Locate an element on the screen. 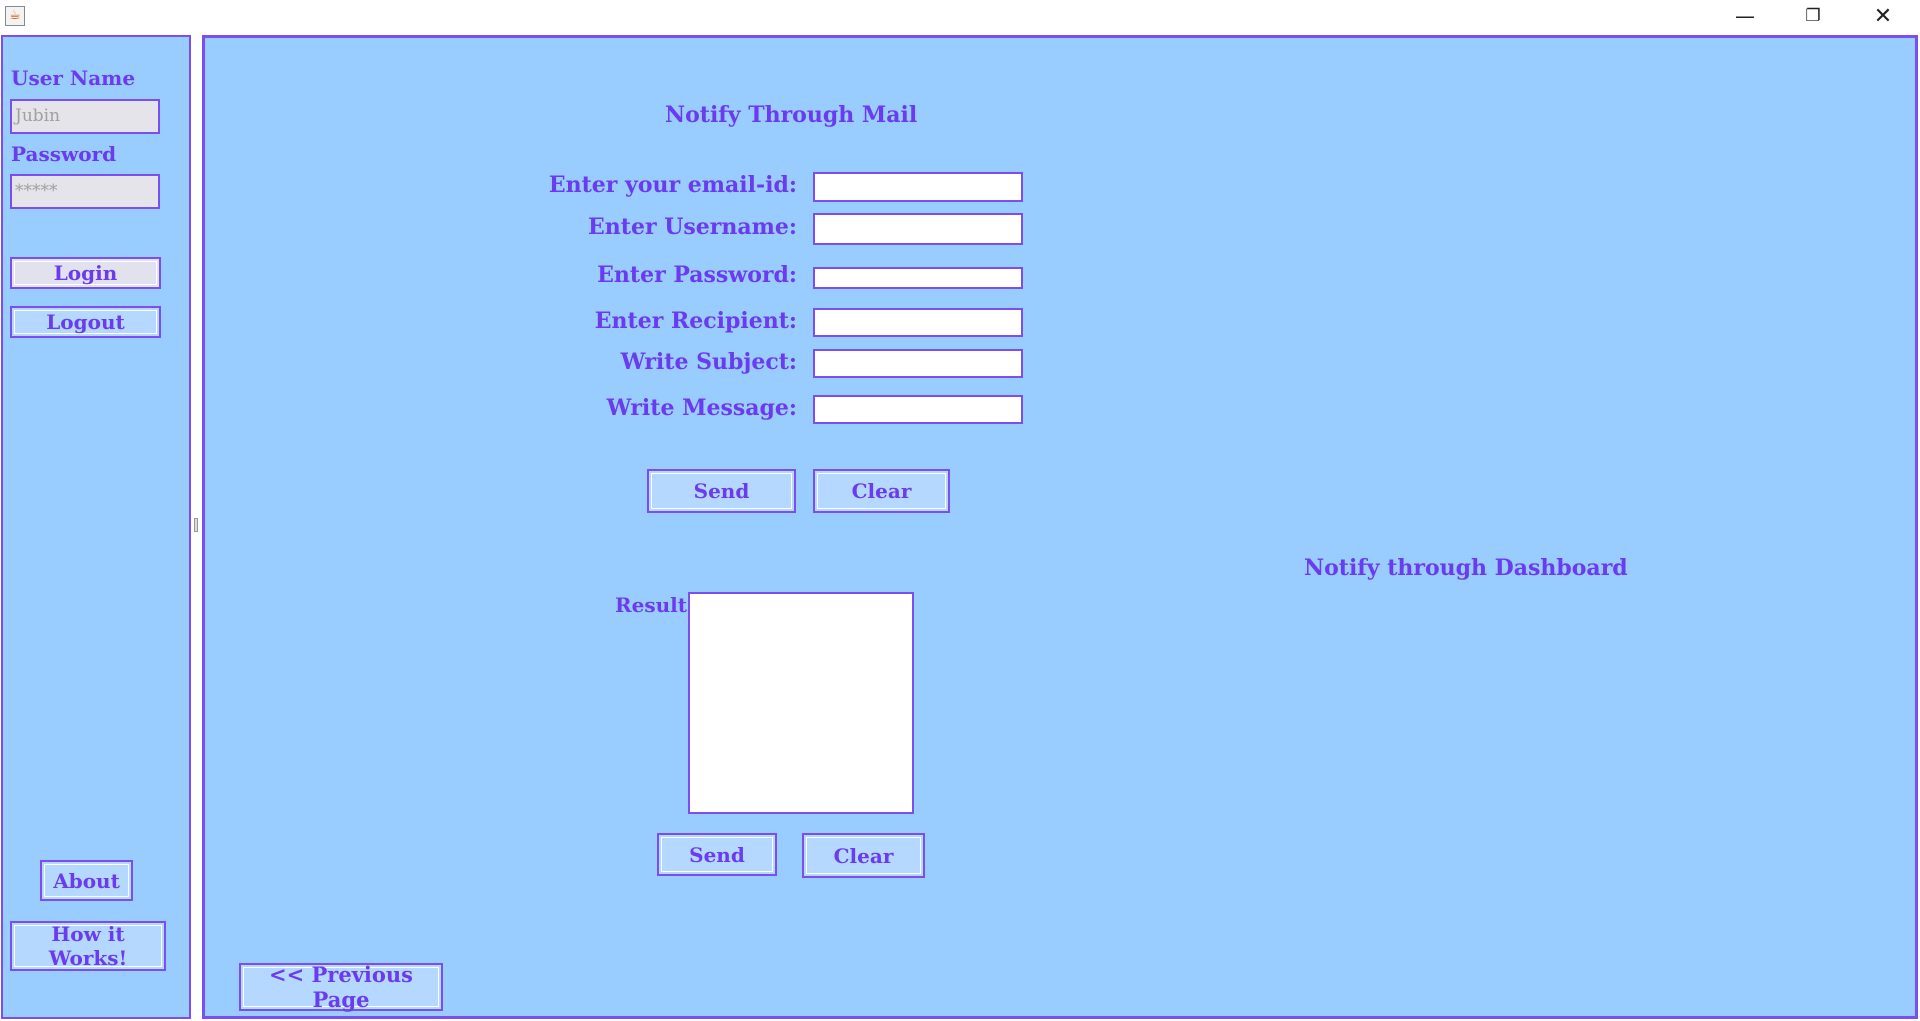 Image resolution: width=1920 pixels, height=1021 pixels. mail-section-title: Notify Through Mail is located at coordinates (791, 115).